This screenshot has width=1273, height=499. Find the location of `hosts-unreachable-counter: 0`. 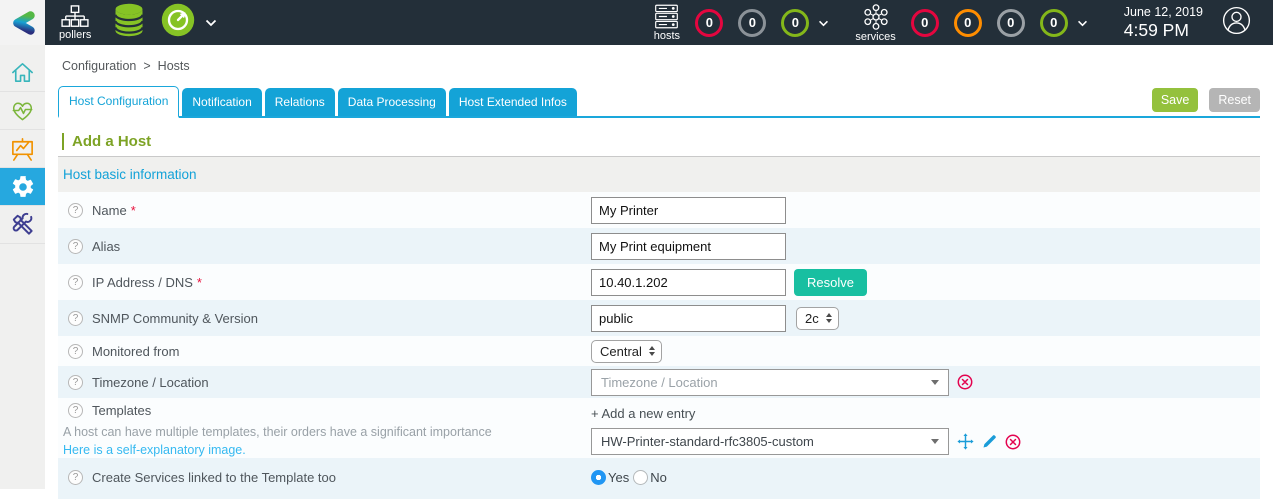

hosts-unreachable-counter: 0 is located at coordinates (752, 22).